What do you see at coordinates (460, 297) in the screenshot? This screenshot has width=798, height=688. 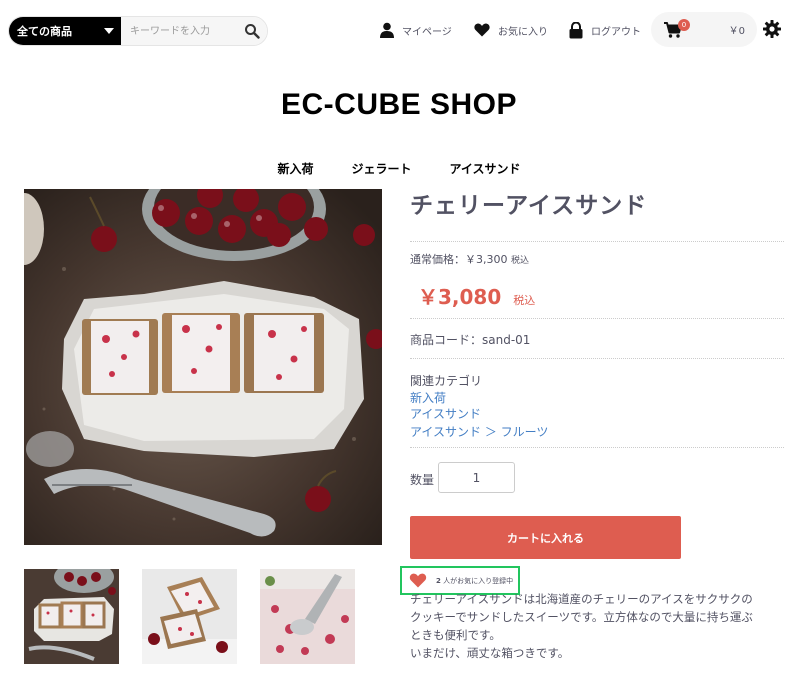 I see `sale-price-amount: ￥3,080` at bounding box center [460, 297].